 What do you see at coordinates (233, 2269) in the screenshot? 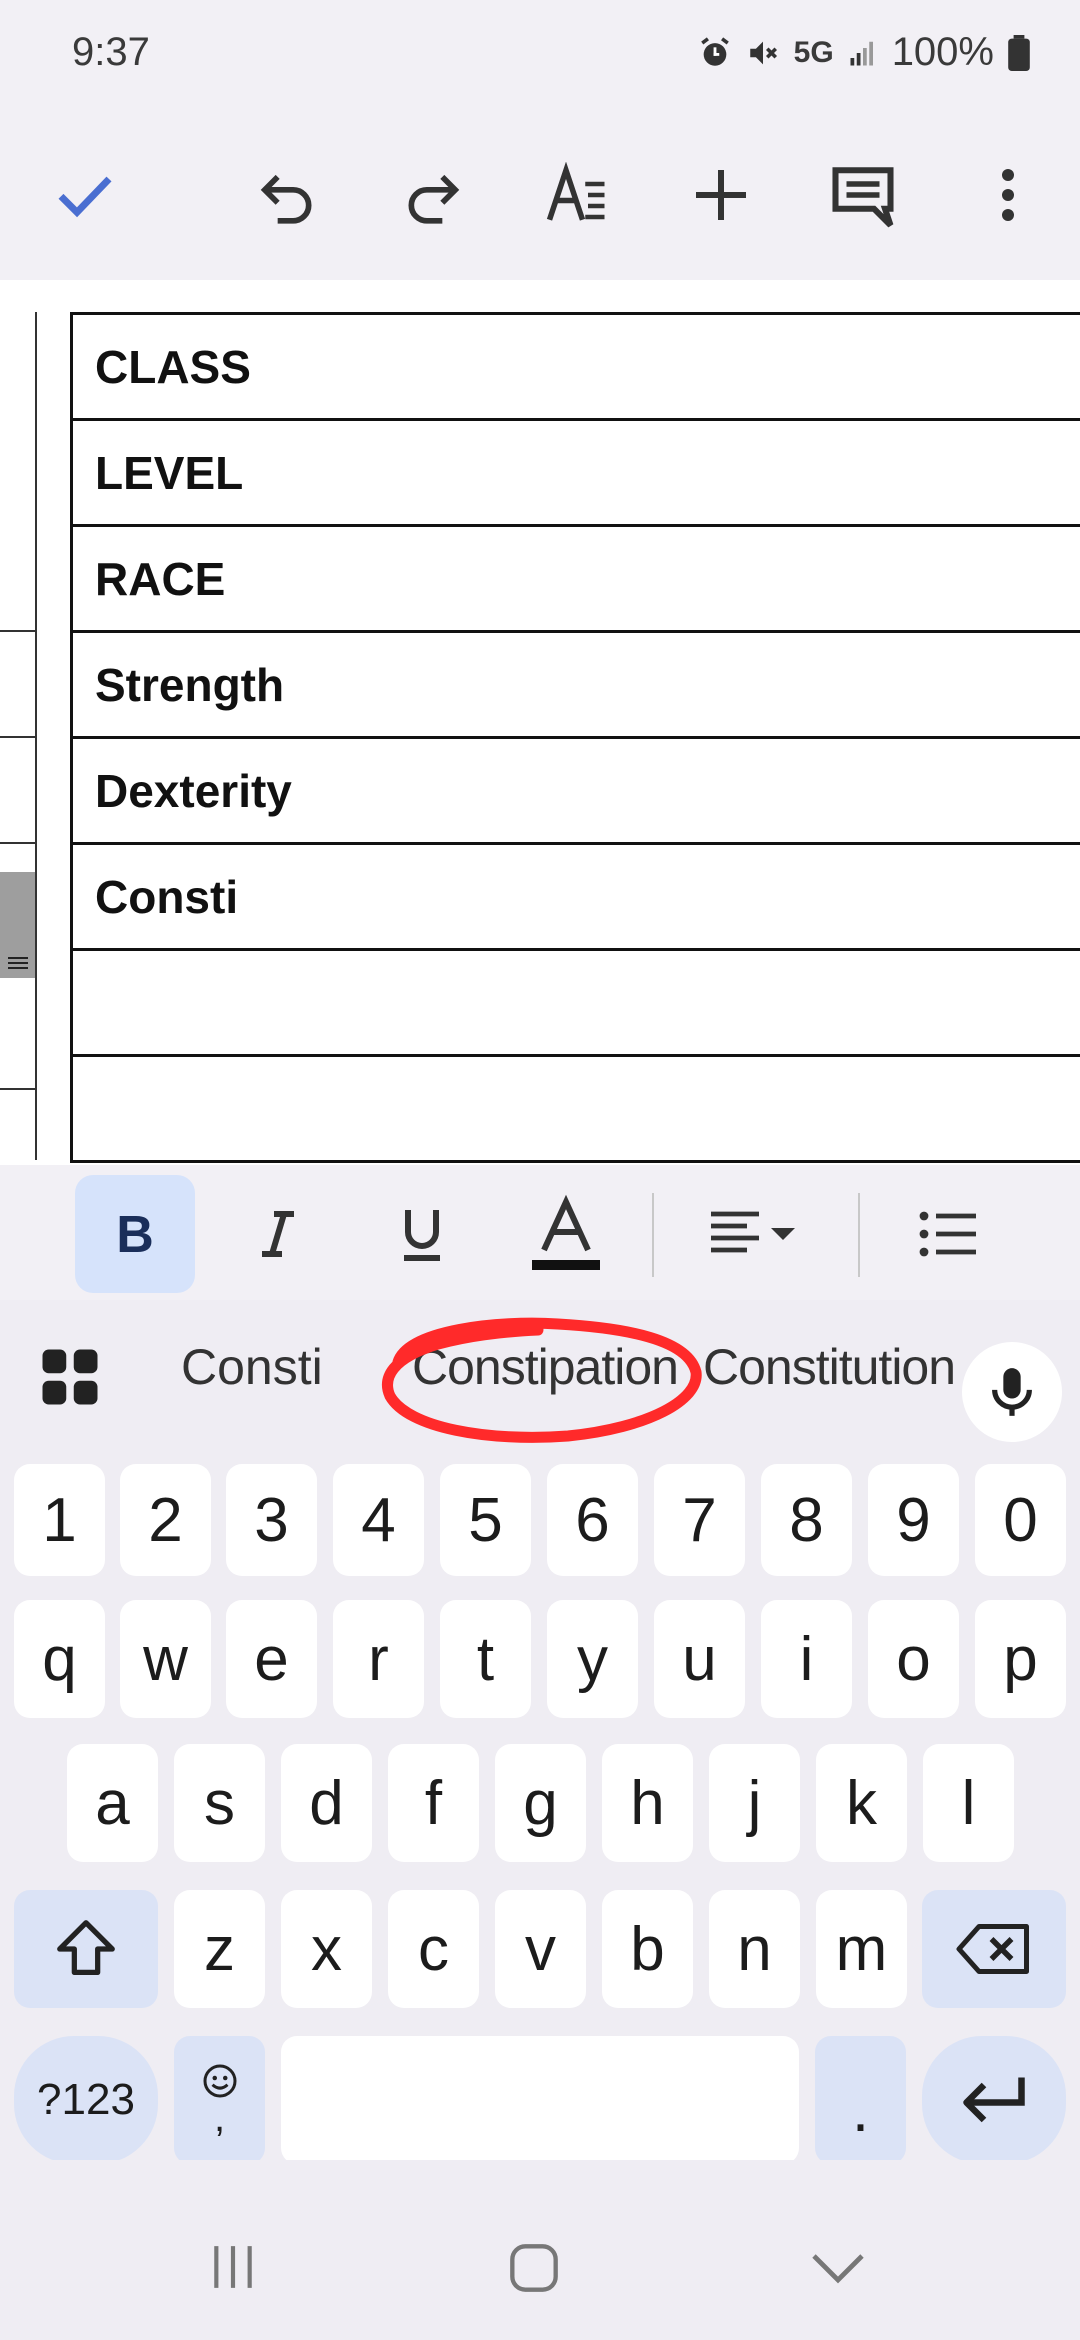
I see `recent-apps-icon` at bounding box center [233, 2269].